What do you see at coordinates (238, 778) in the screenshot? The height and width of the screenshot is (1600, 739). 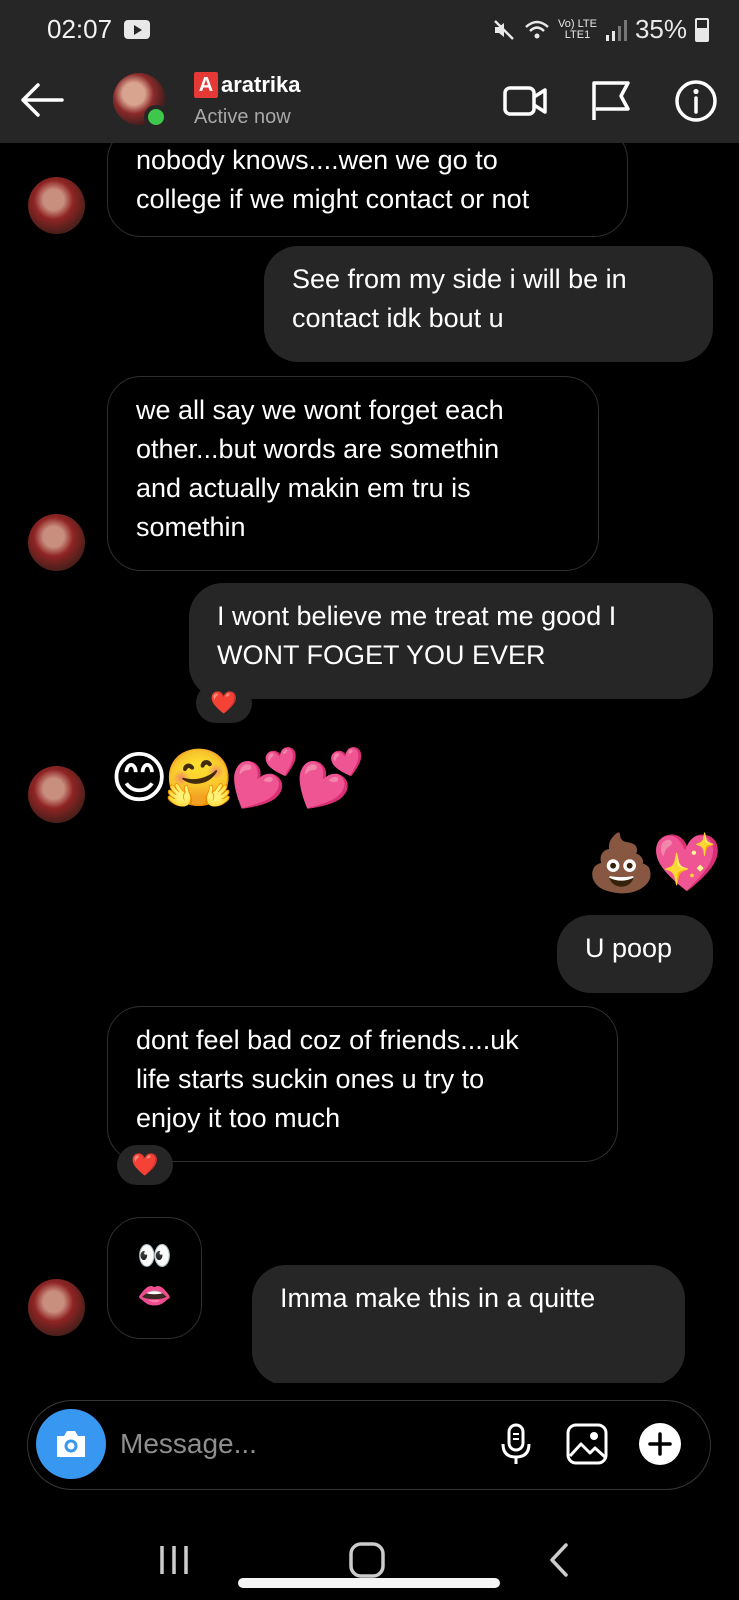 I see `emoji-message: 😊🤗💕💕` at bounding box center [238, 778].